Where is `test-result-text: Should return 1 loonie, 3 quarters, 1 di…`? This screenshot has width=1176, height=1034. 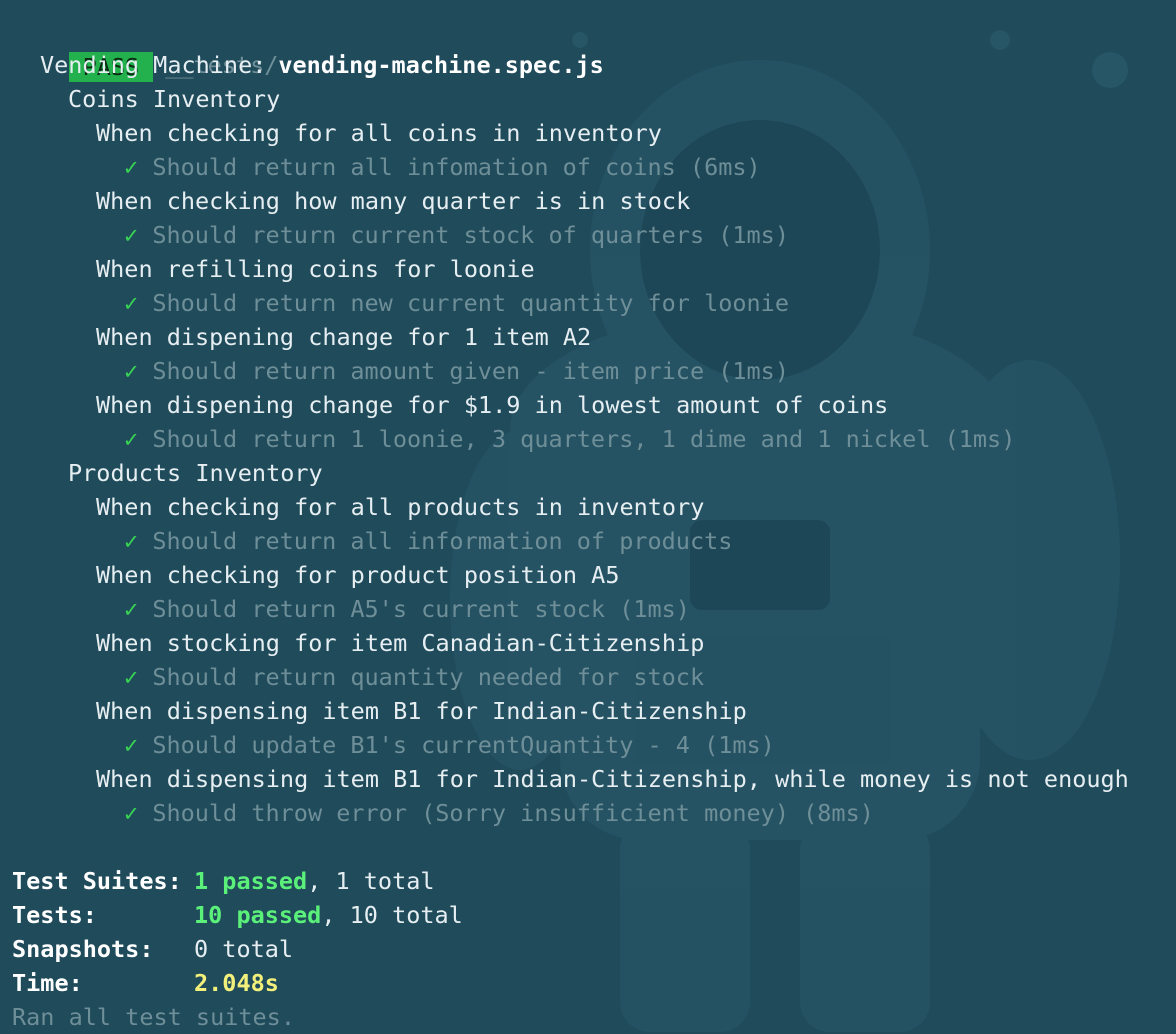 test-result-text: Should return 1 loonie, 3 quarters, 1 di… is located at coordinates (584, 439).